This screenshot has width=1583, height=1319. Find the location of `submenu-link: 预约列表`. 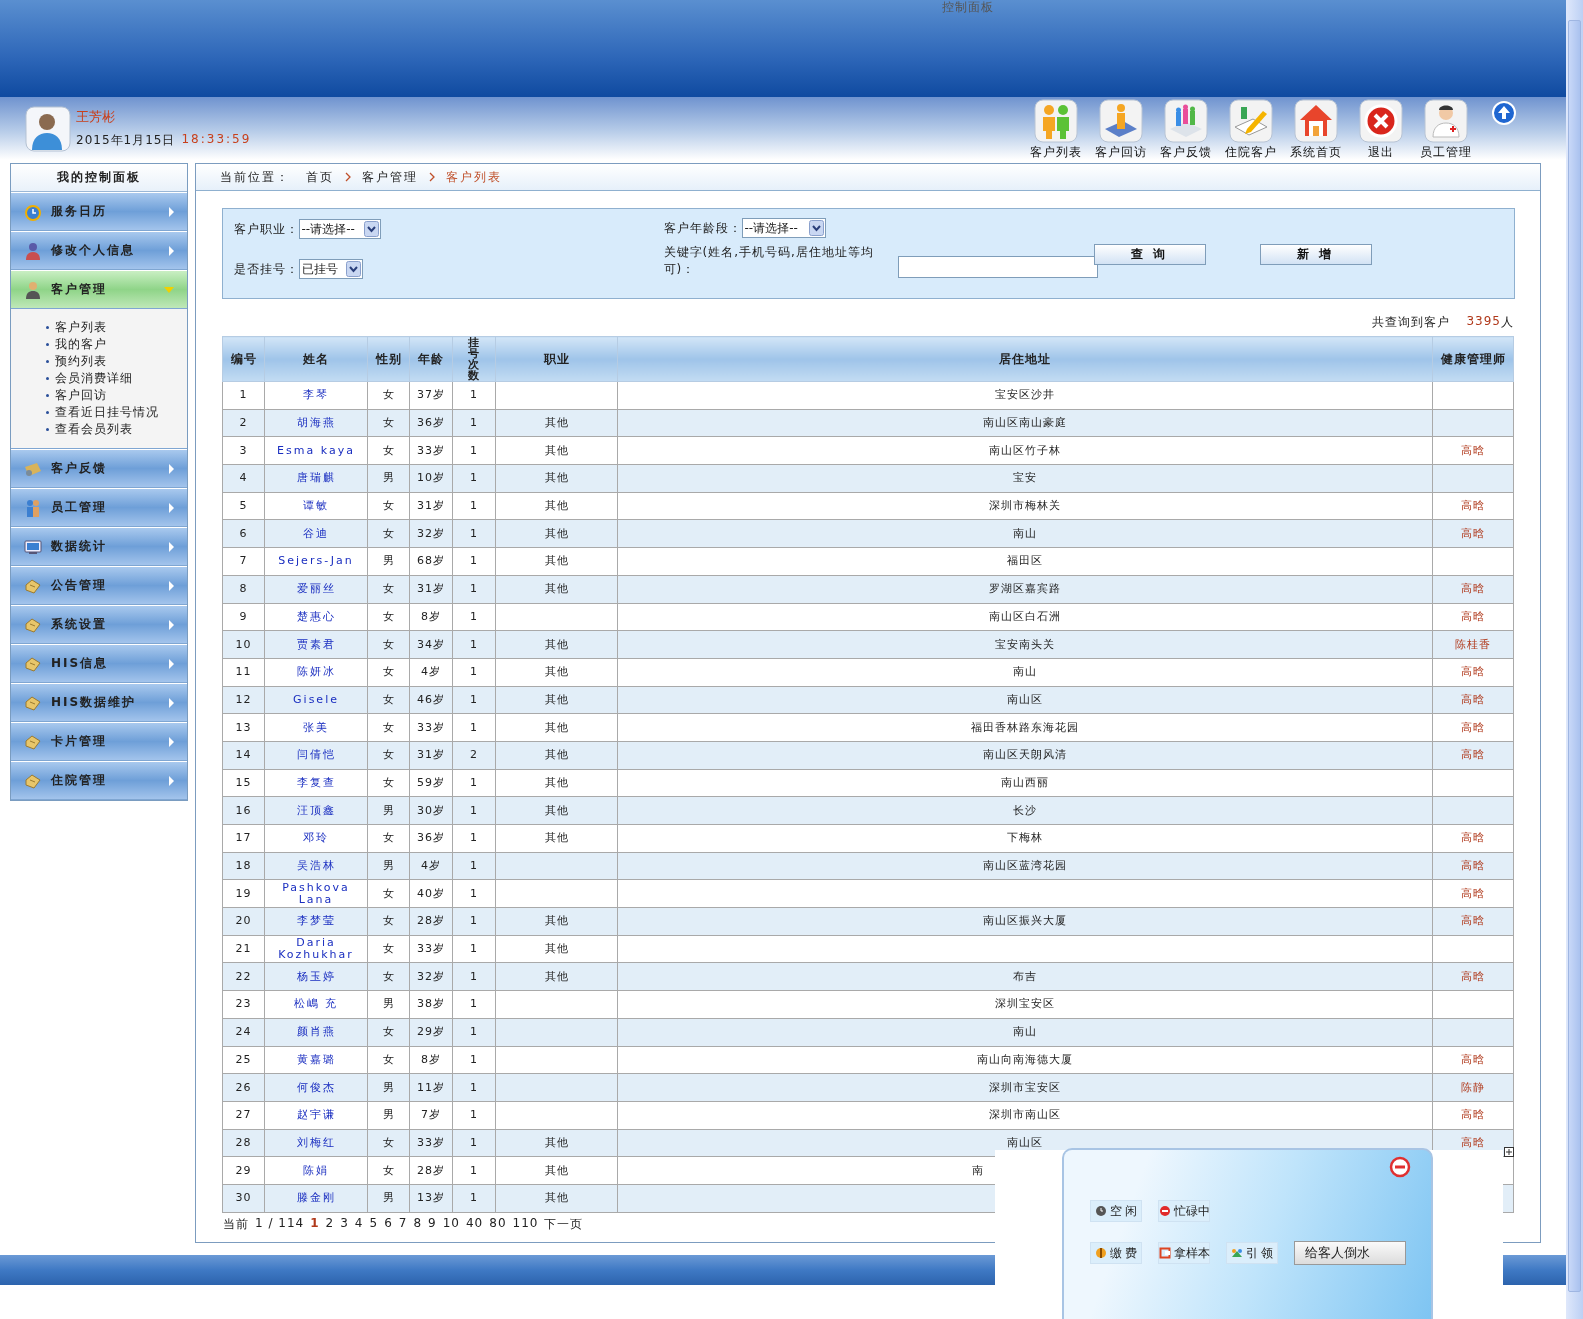

submenu-link: 预约列表 is located at coordinates (115, 361).